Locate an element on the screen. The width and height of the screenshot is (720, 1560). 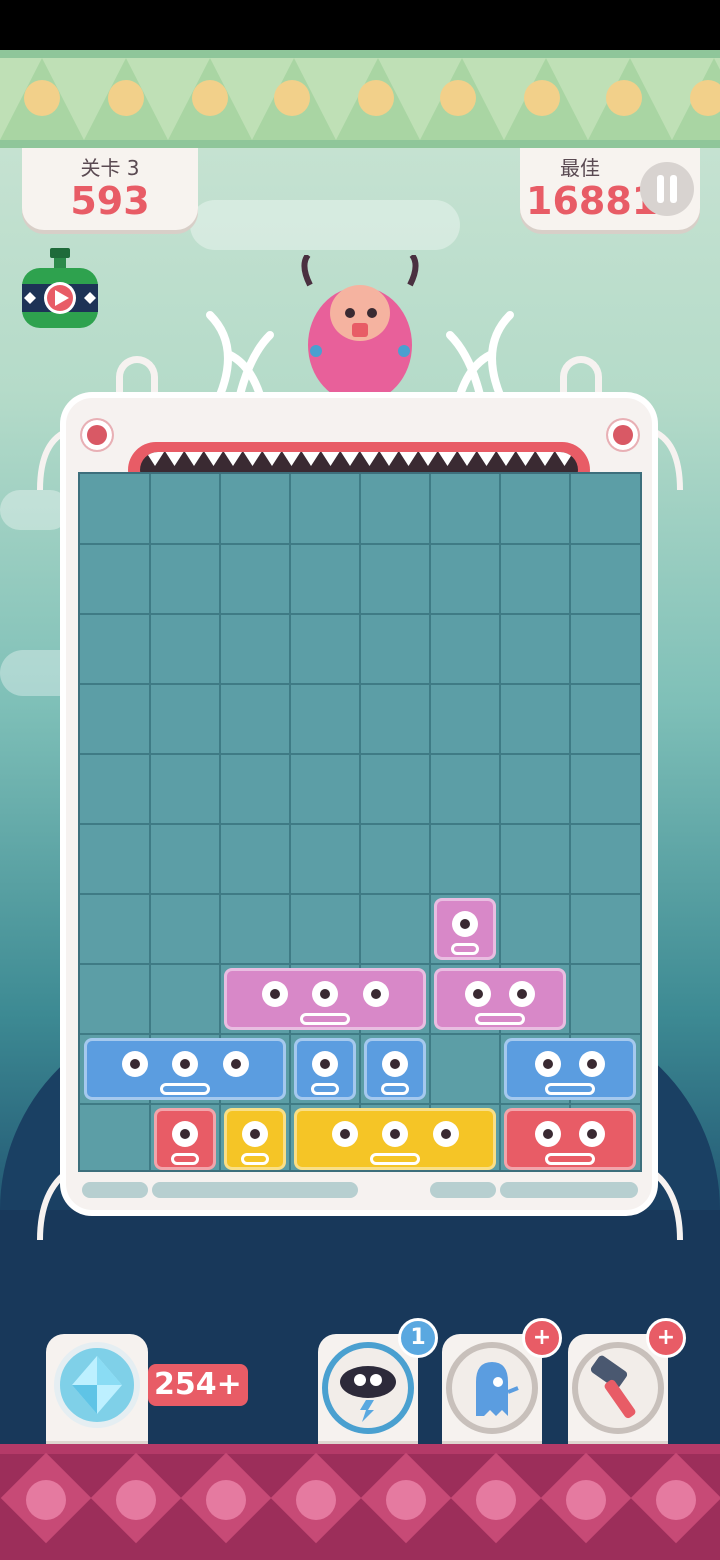
top-decorative-border is located at coordinates (360, 99).